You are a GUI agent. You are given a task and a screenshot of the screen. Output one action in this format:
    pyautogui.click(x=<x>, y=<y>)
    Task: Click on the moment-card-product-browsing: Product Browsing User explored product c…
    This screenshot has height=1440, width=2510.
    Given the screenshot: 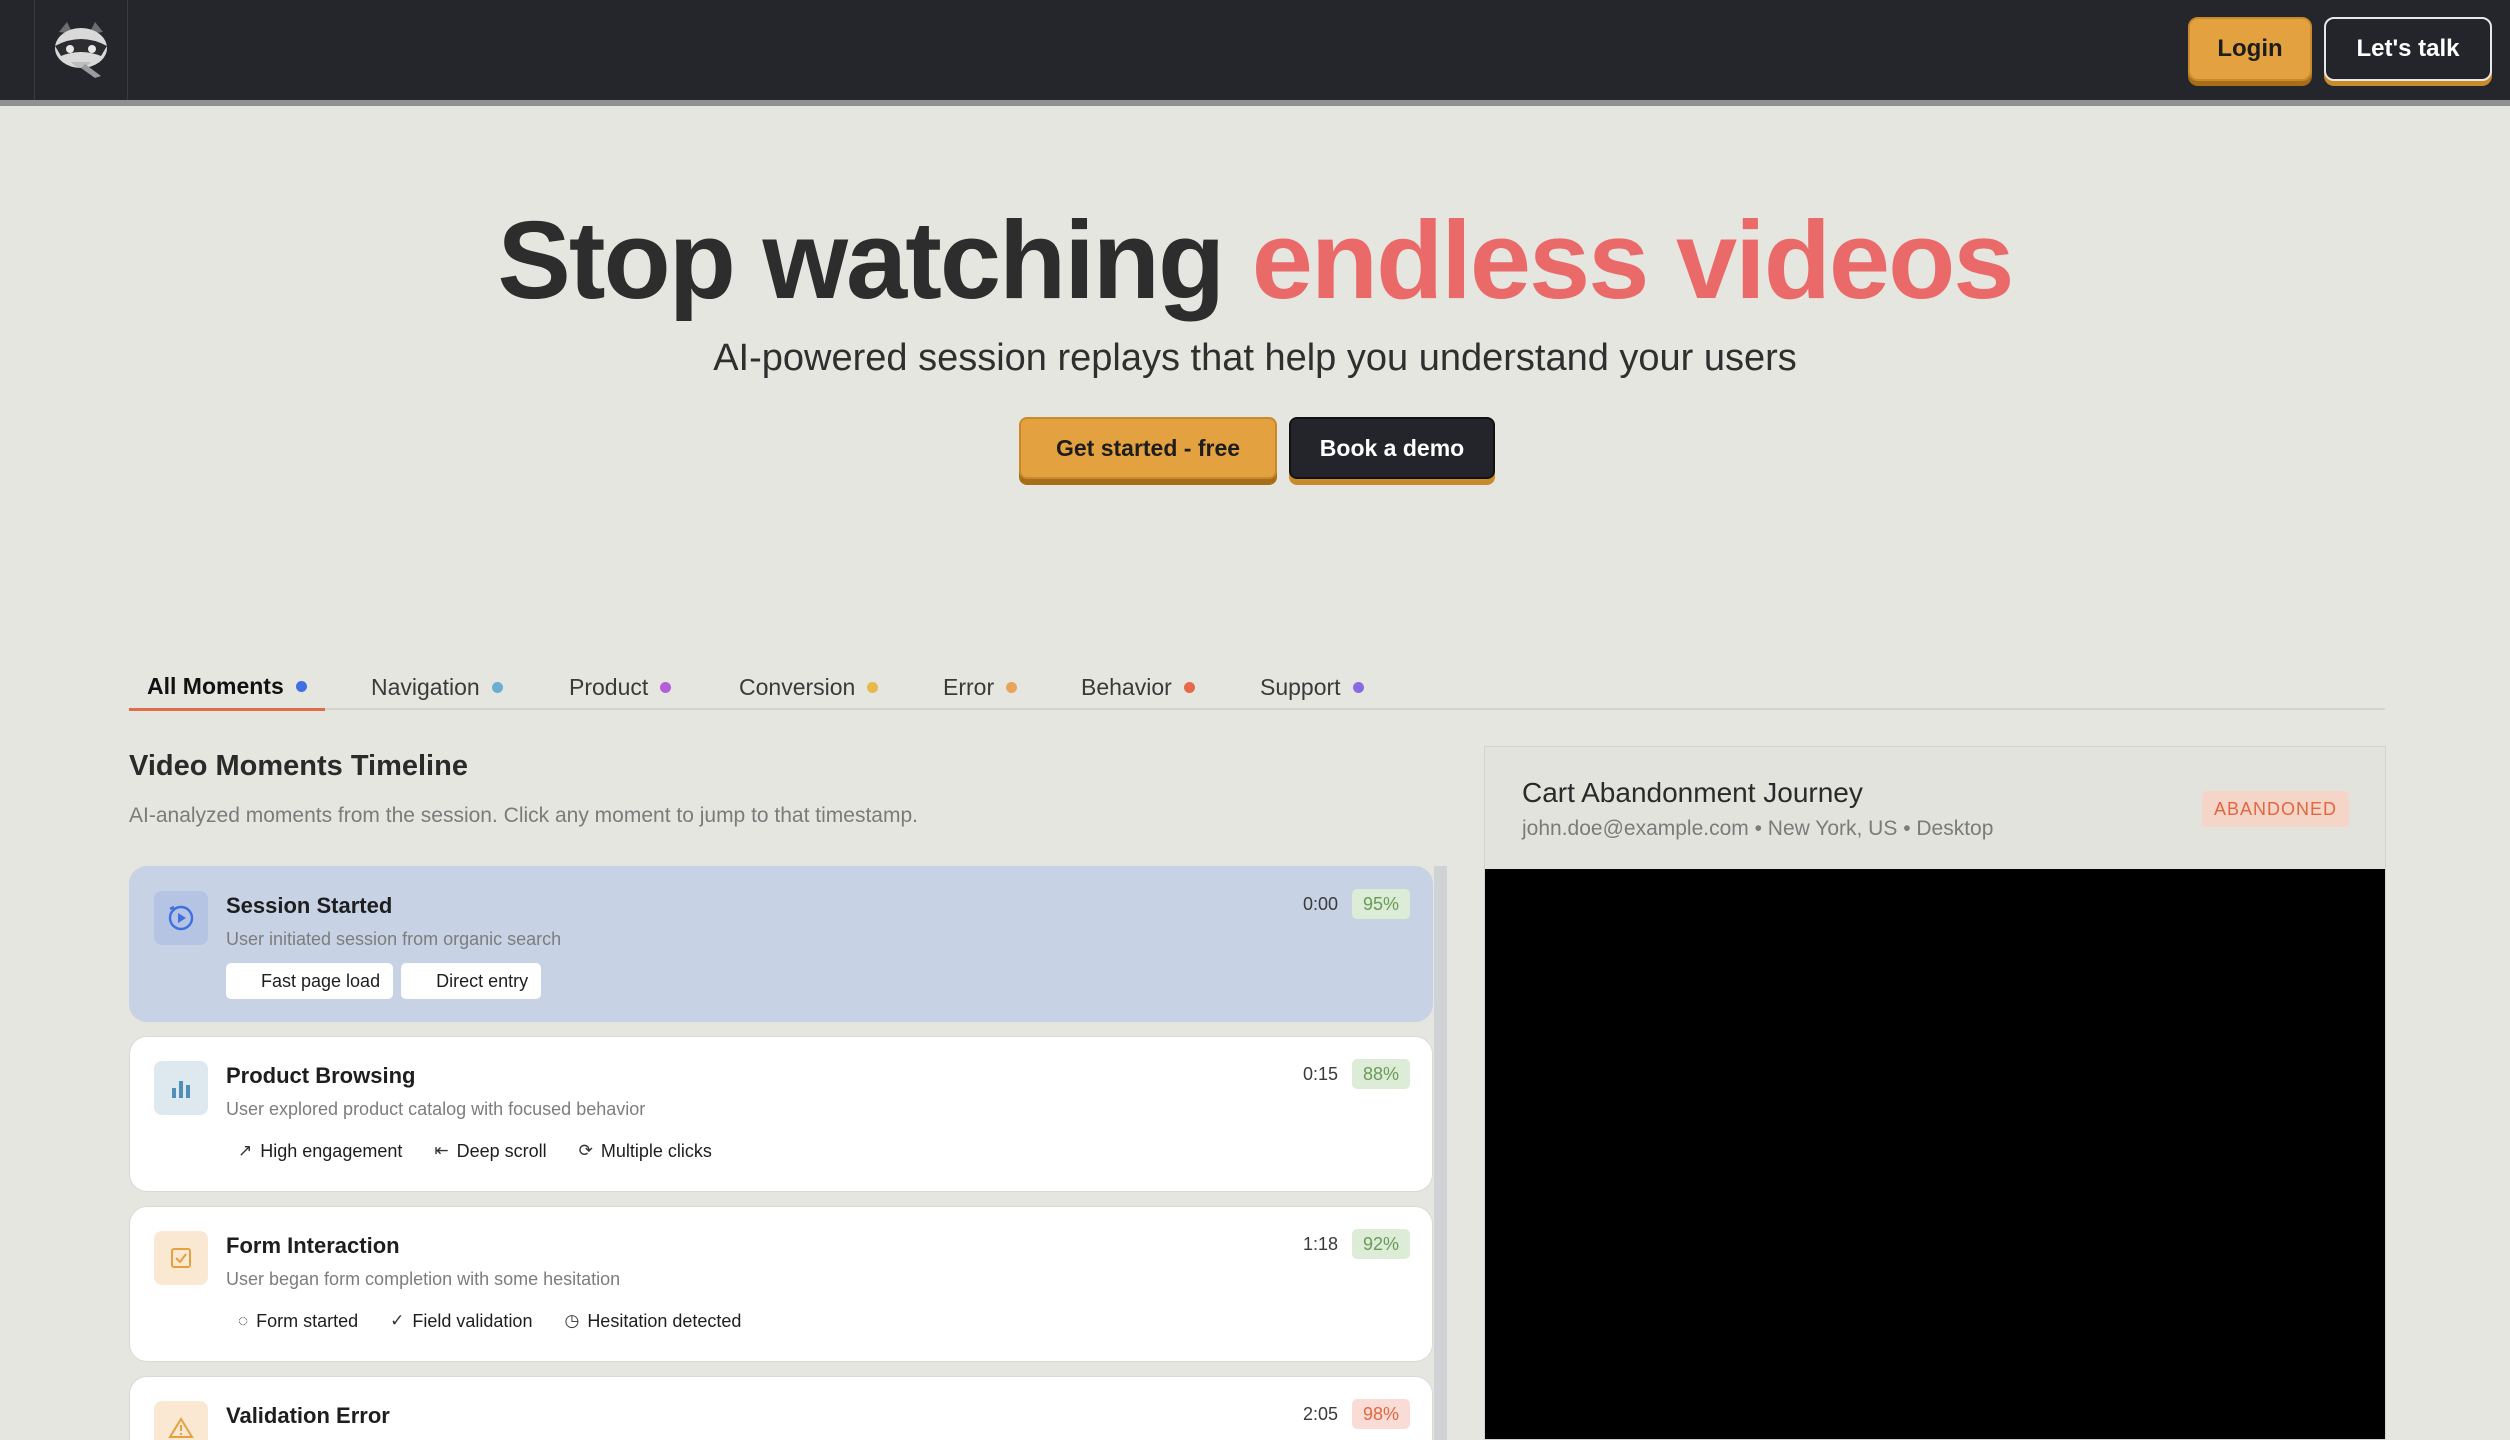 What is the action you would take?
    pyautogui.click(x=781, y=1114)
    